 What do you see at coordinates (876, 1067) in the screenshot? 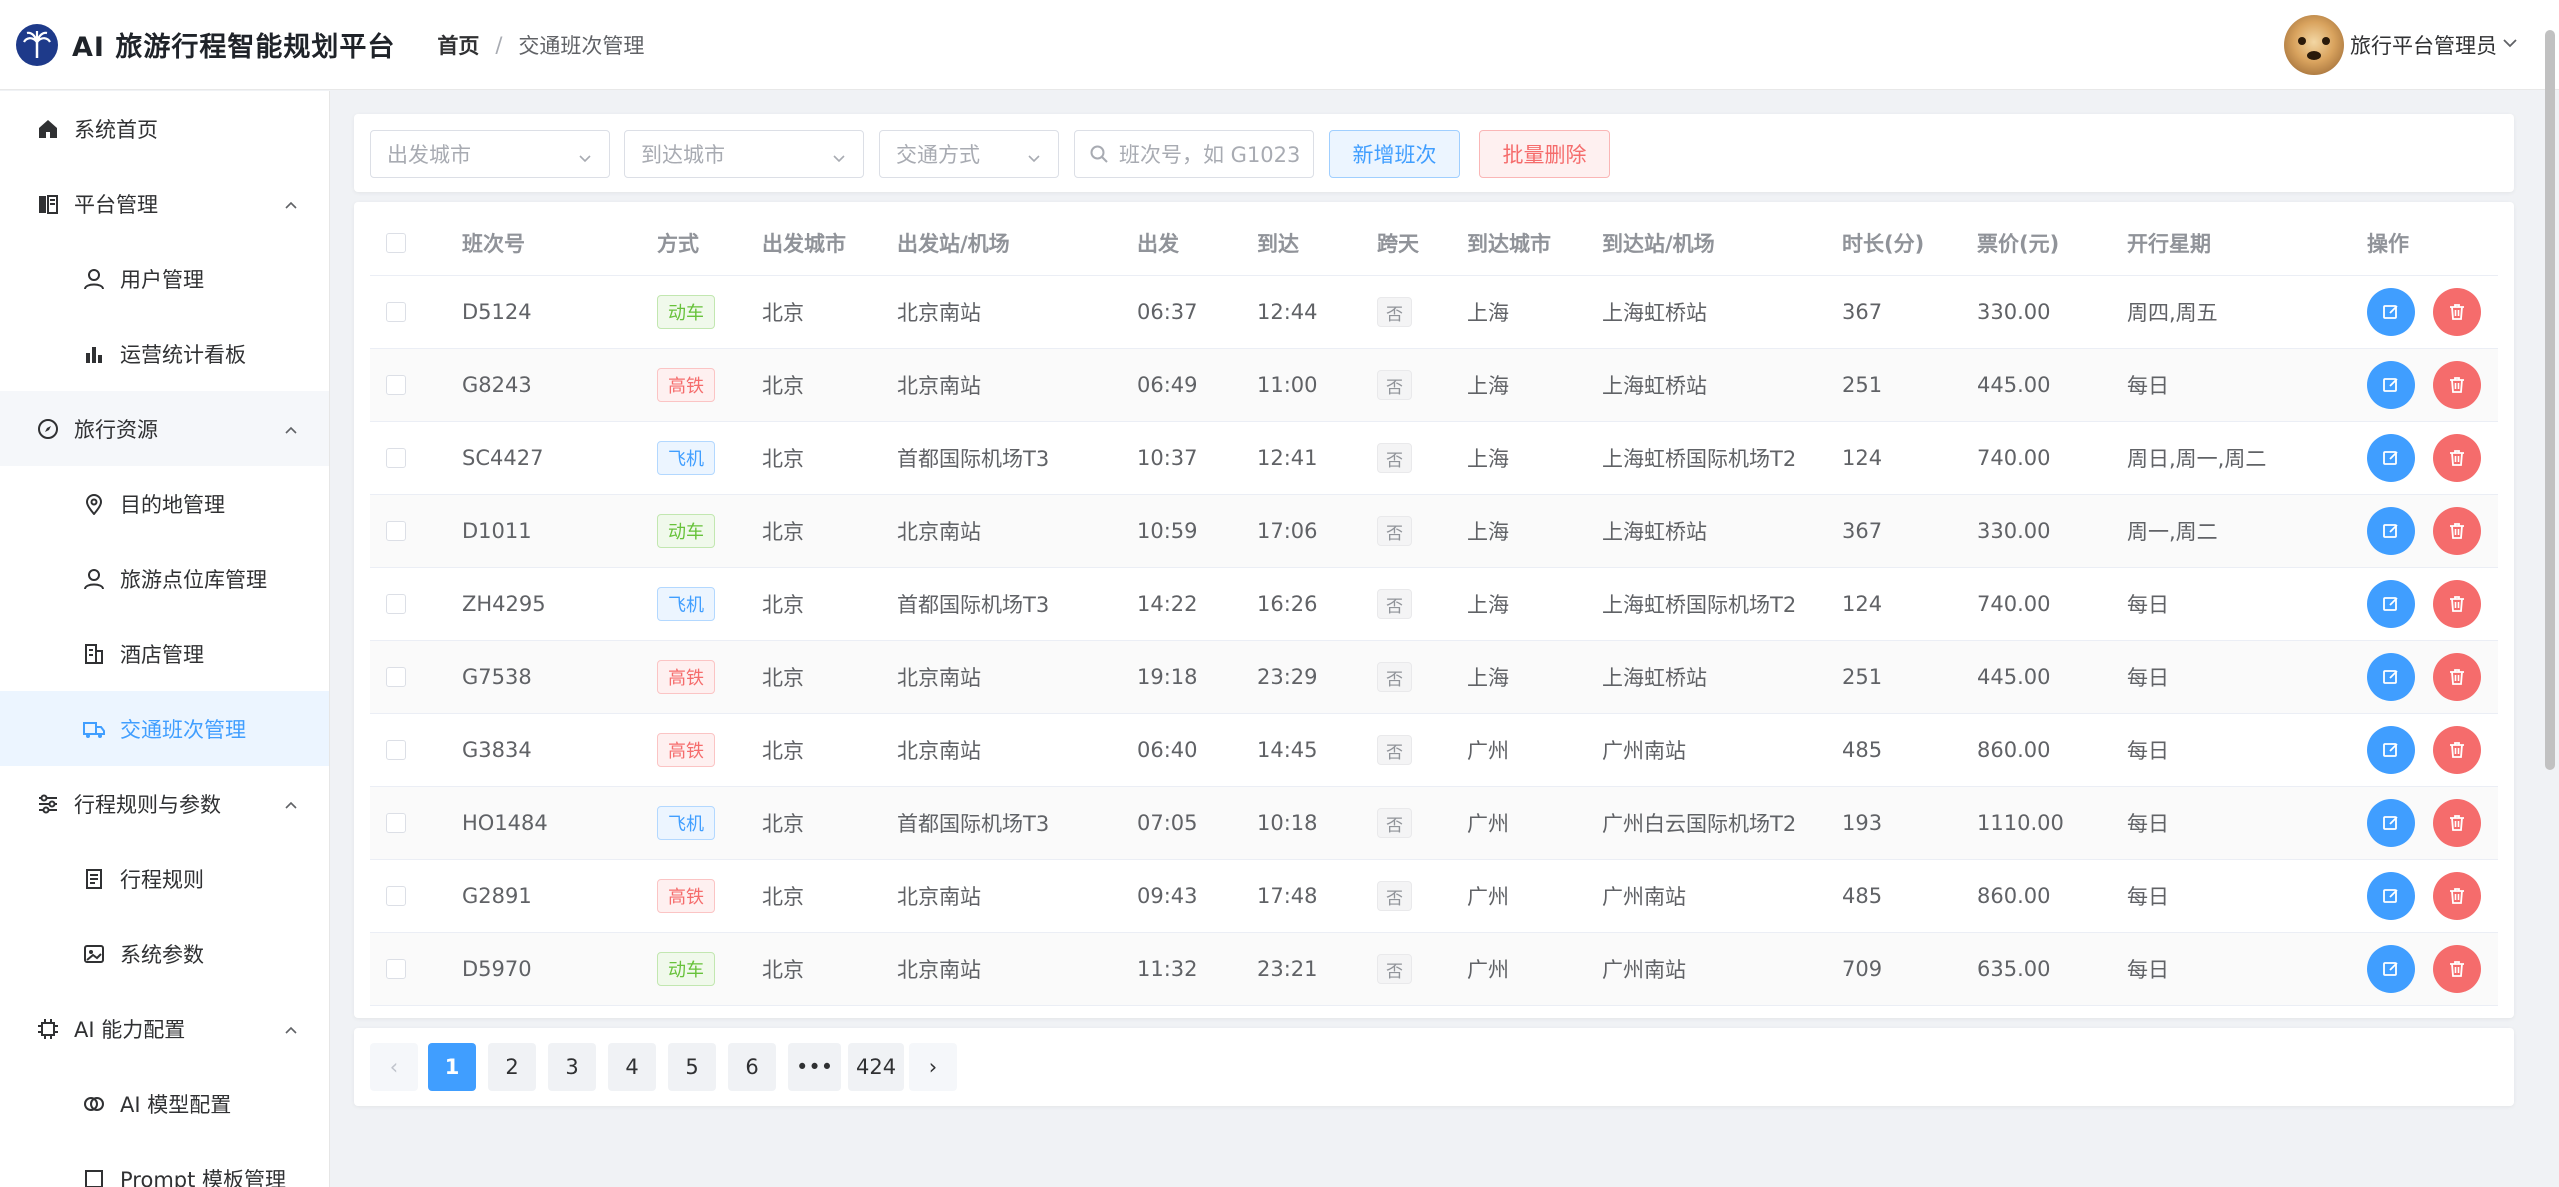
I see `page-button: 424` at bounding box center [876, 1067].